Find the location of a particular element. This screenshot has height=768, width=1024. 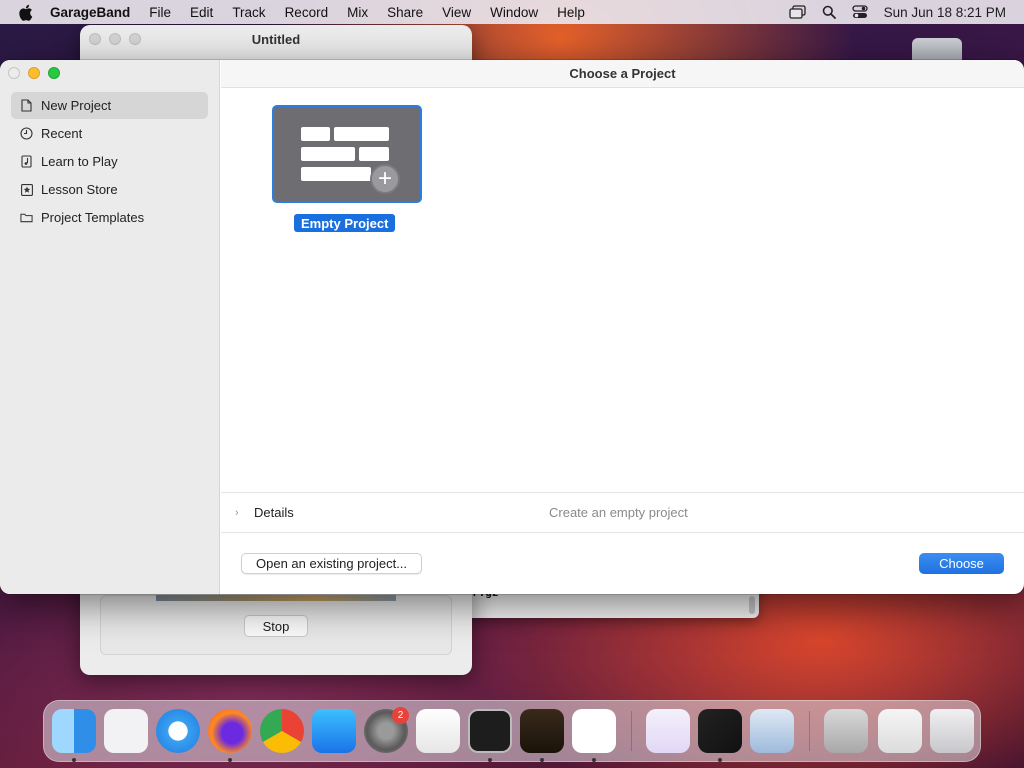

dialog-title: Choose a Project is located at coordinates (622, 74).